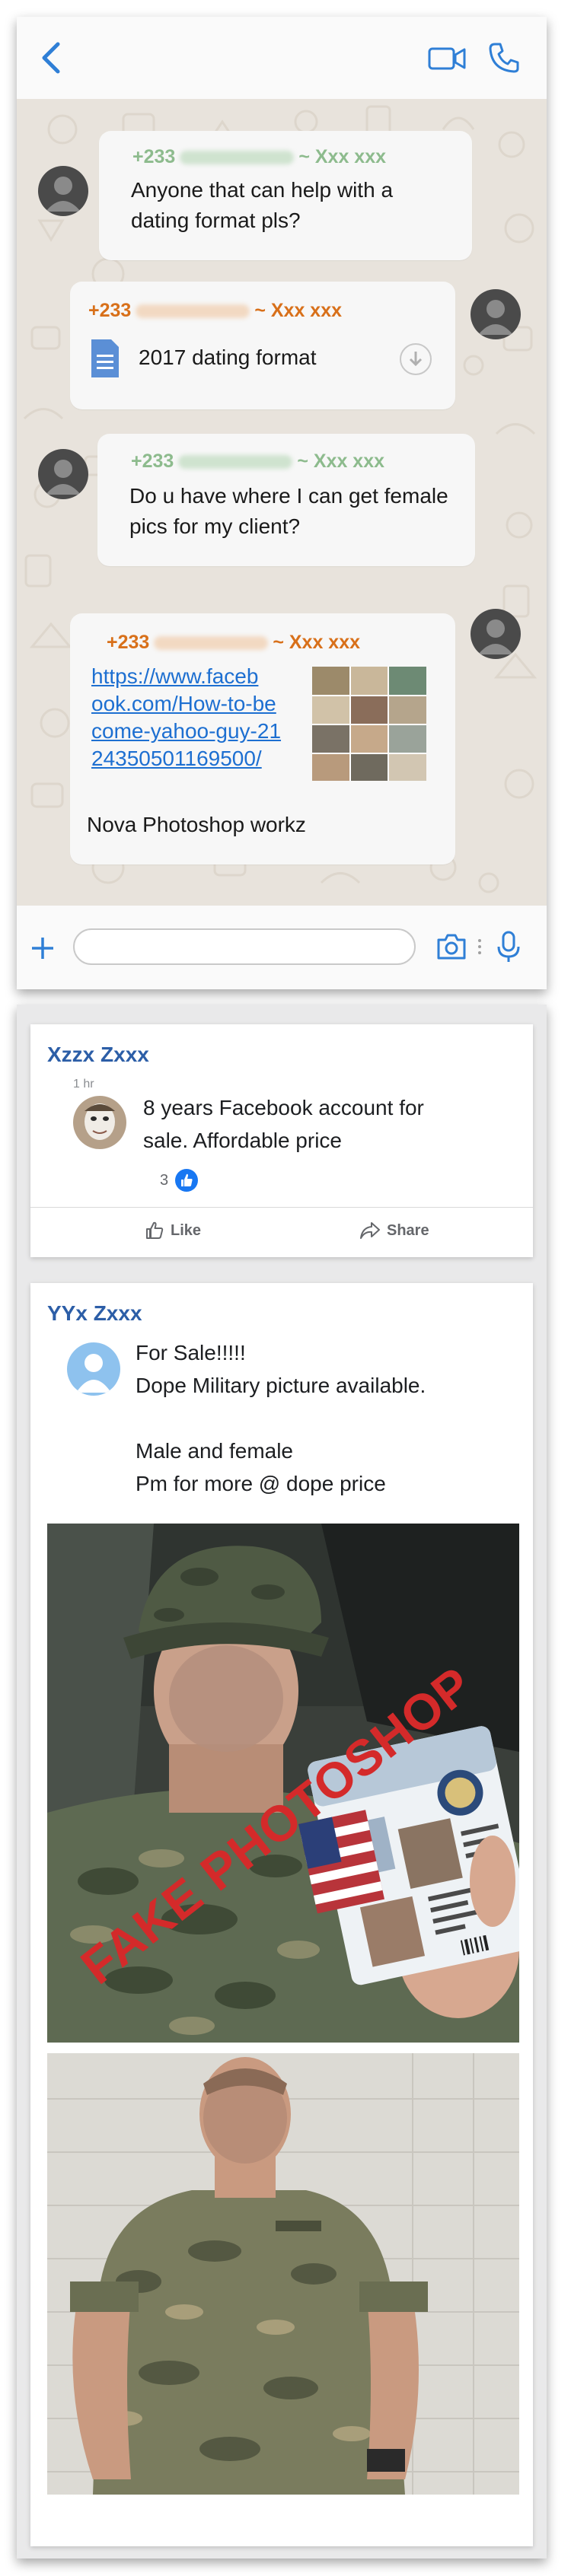 Image resolution: width=571 pixels, height=2576 pixels. I want to click on like-reaction-icon, so click(186, 1180).